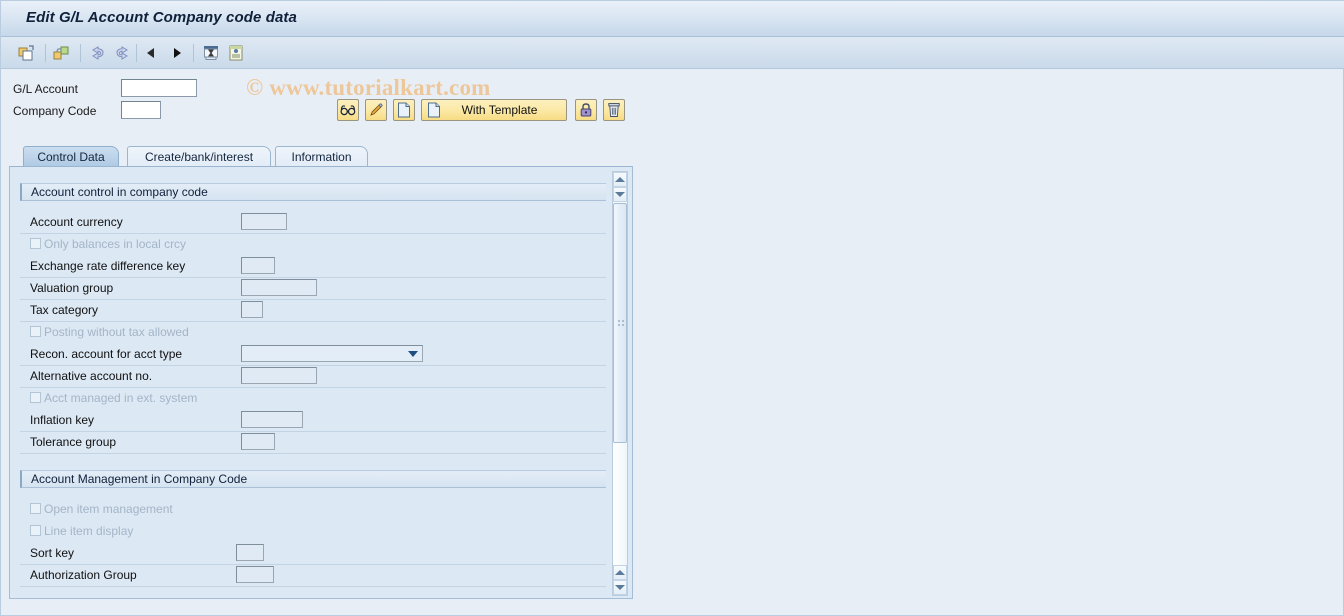  What do you see at coordinates (83, 575) in the screenshot?
I see `field-label: Authorization Group` at bounding box center [83, 575].